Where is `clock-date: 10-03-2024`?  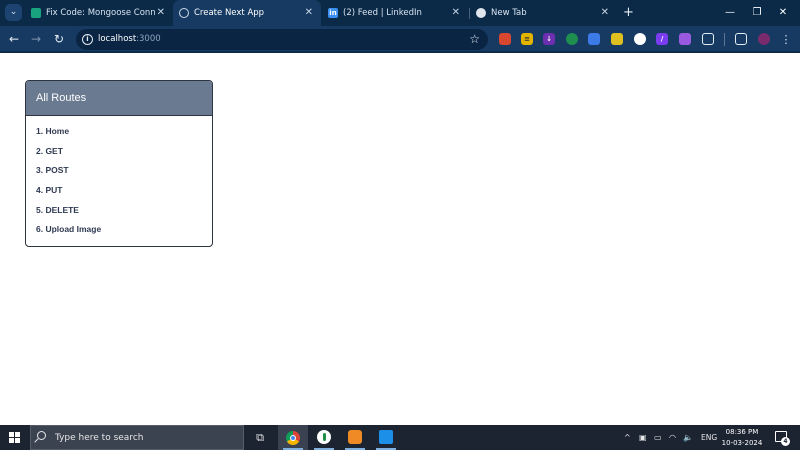
clock-date: 10-03-2024 is located at coordinates (742, 442).